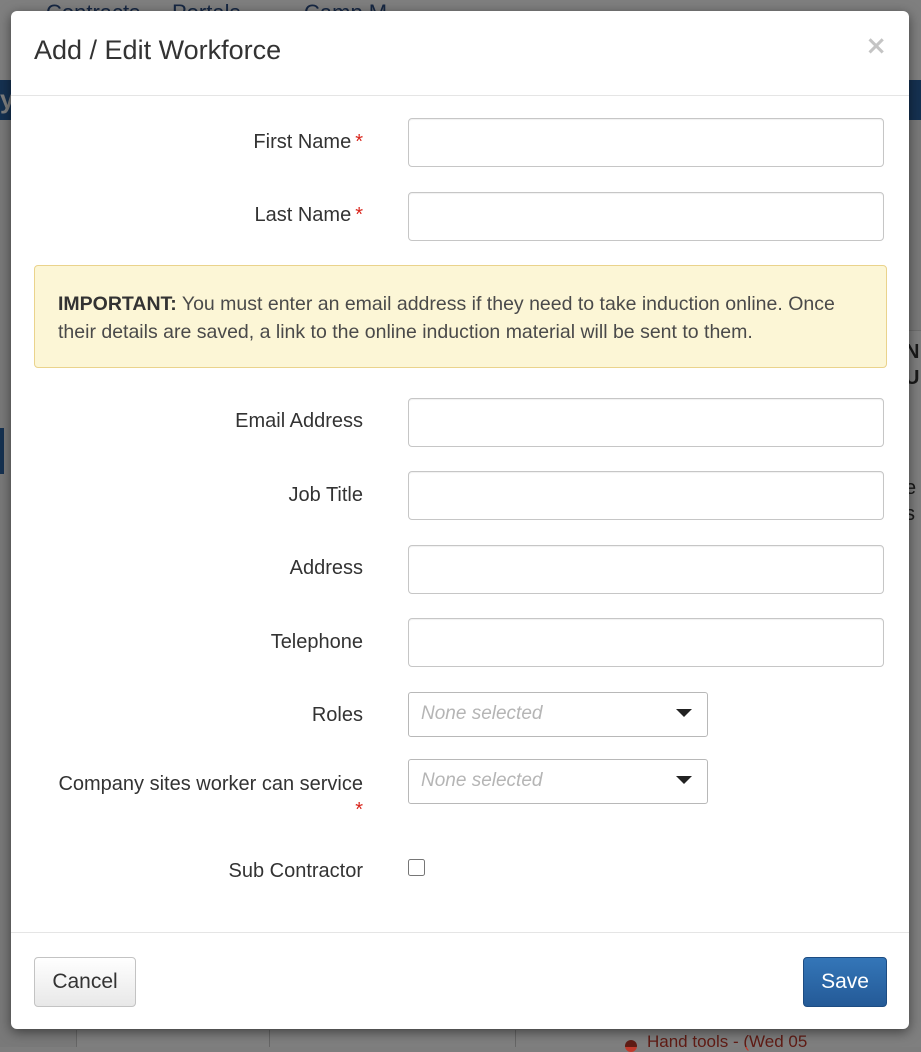 The image size is (921, 1052). What do you see at coordinates (295, 871) in the screenshot?
I see `sub-contractor-label: Sub Contractor` at bounding box center [295, 871].